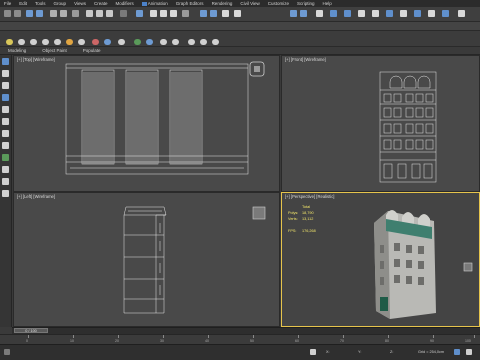  Describe the element at coordinates (21, 42) in the screenshot. I see `ribbon-box-icon` at that location.